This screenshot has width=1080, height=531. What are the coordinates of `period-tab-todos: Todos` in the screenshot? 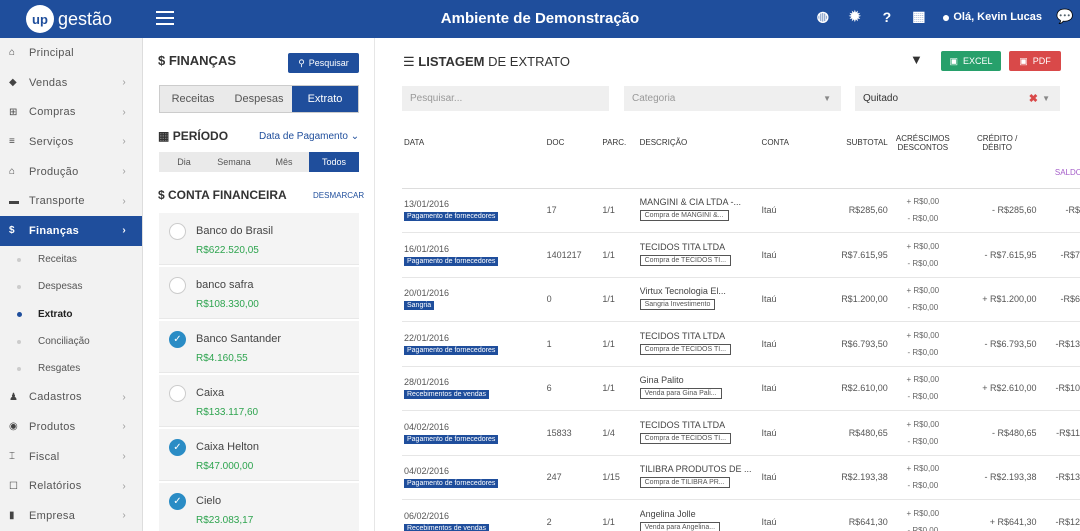 It's located at (334, 162).